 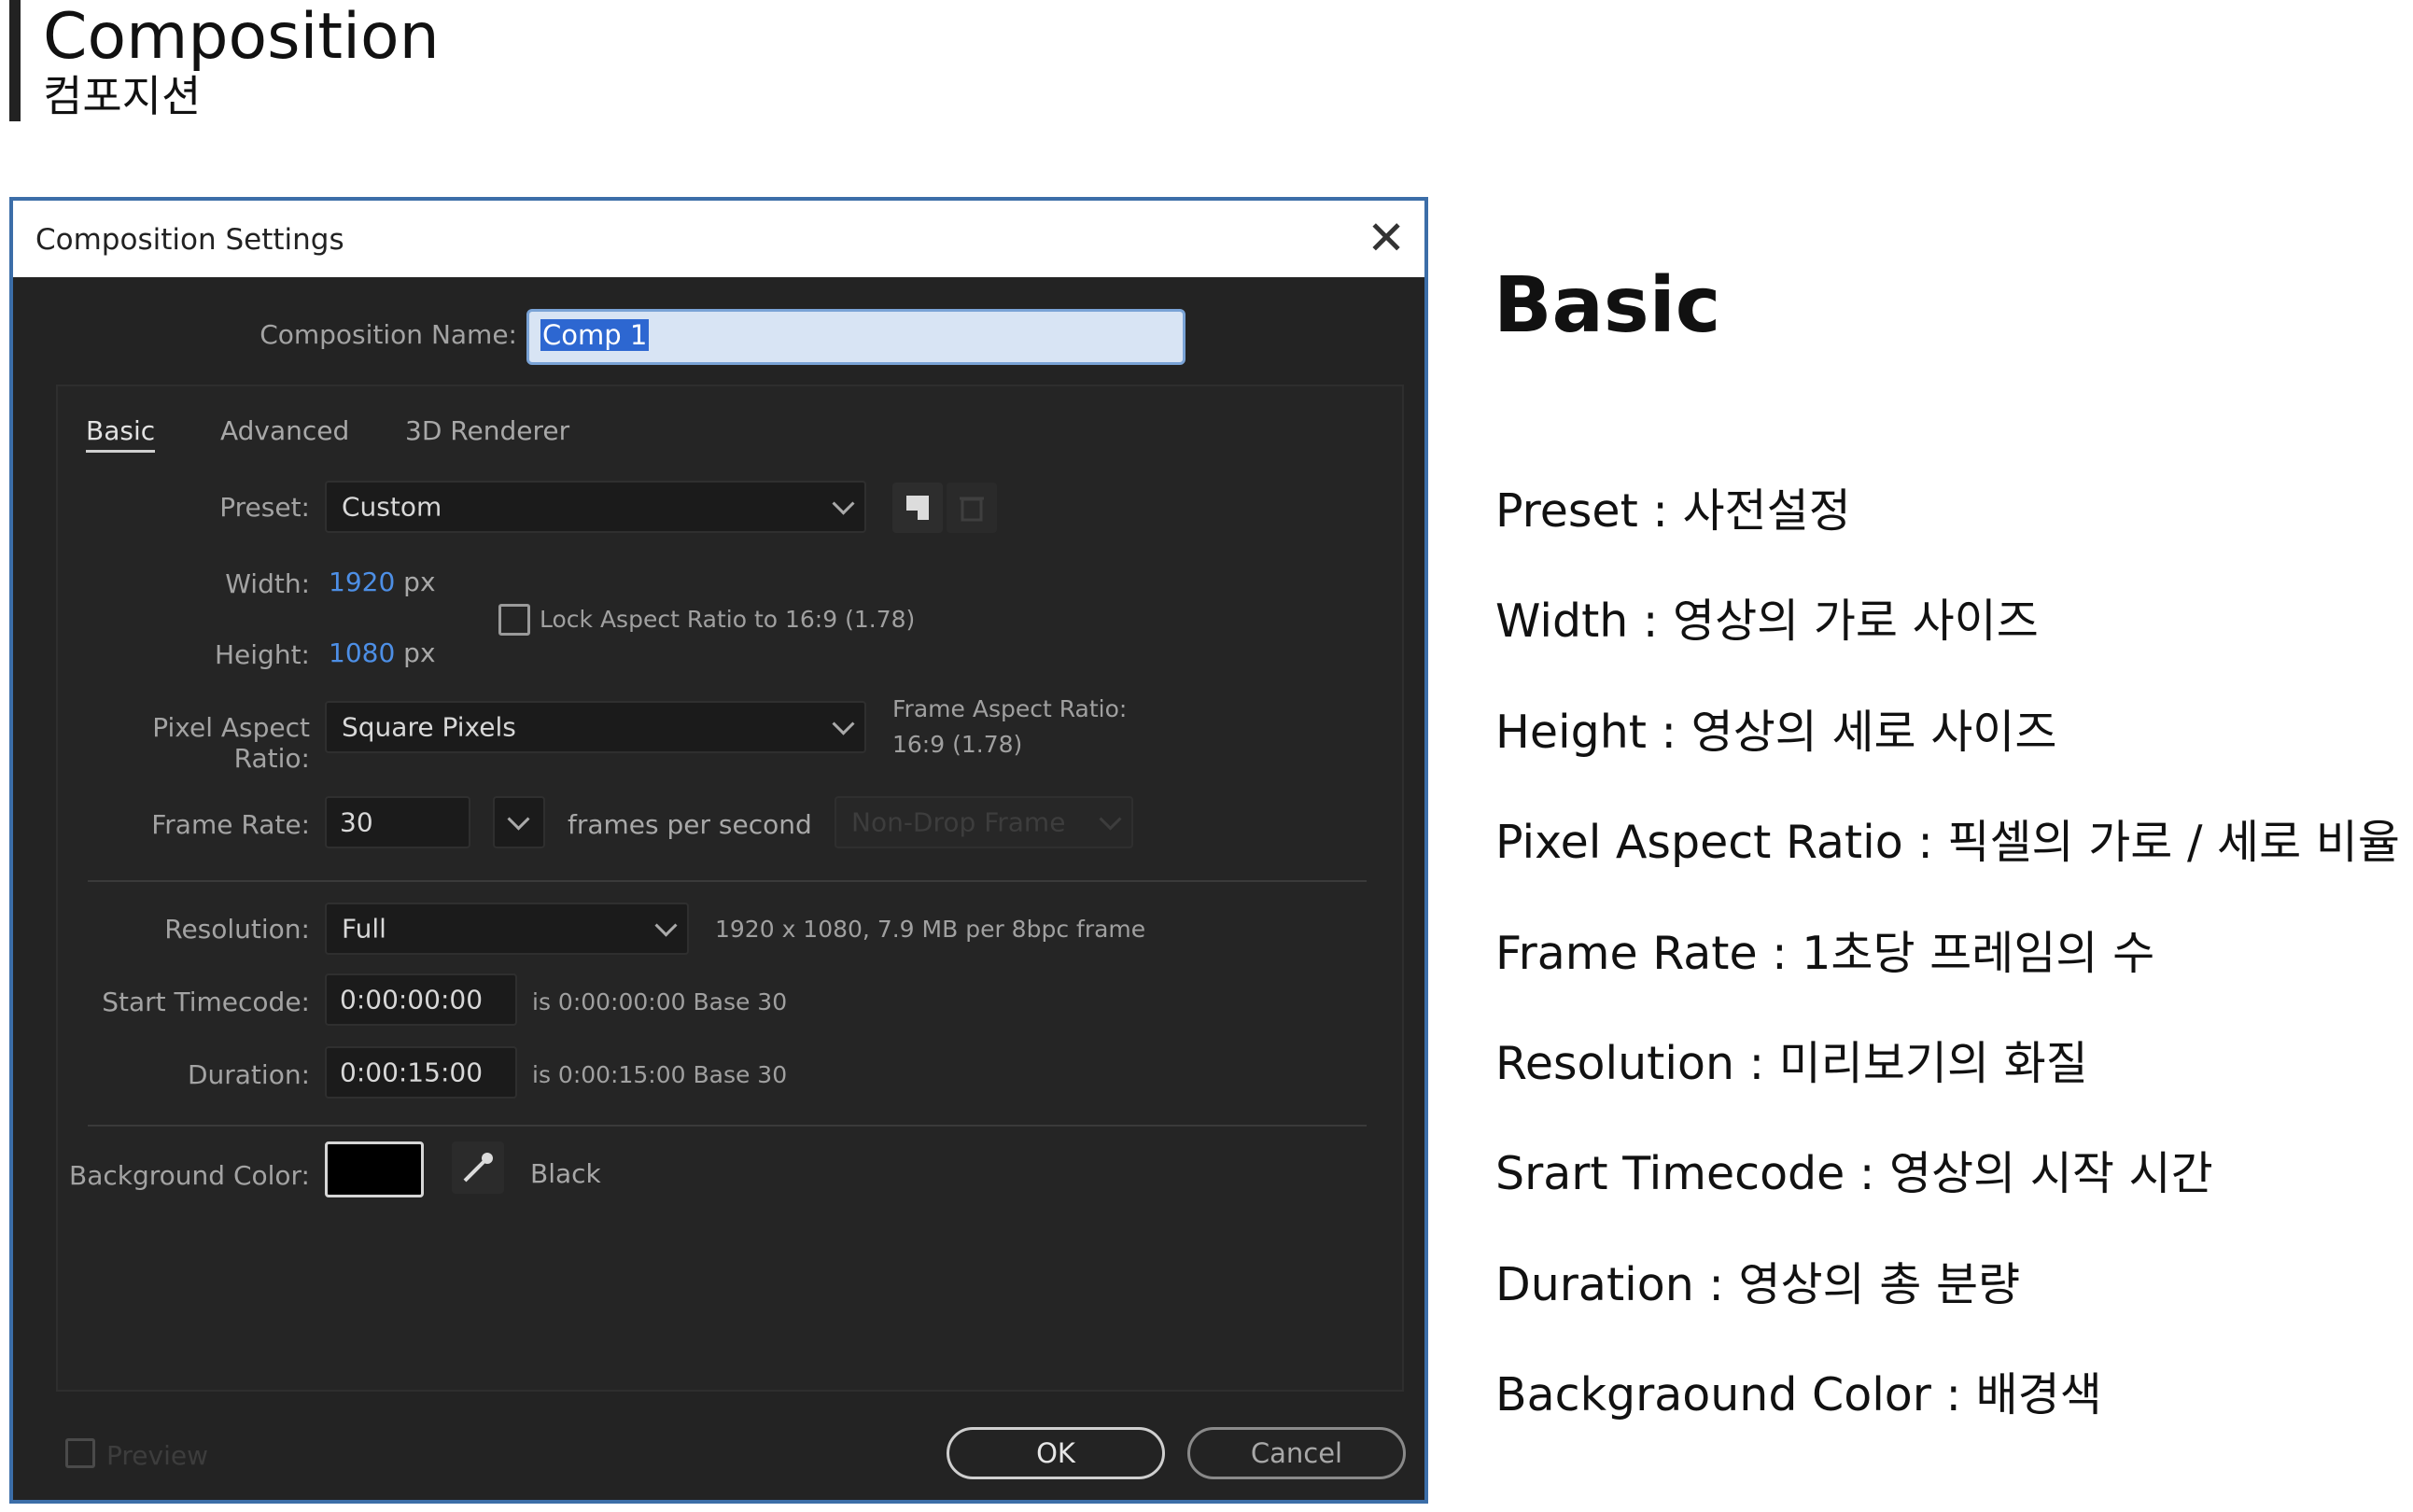 I want to click on width-label: Width:, so click(x=267, y=583).